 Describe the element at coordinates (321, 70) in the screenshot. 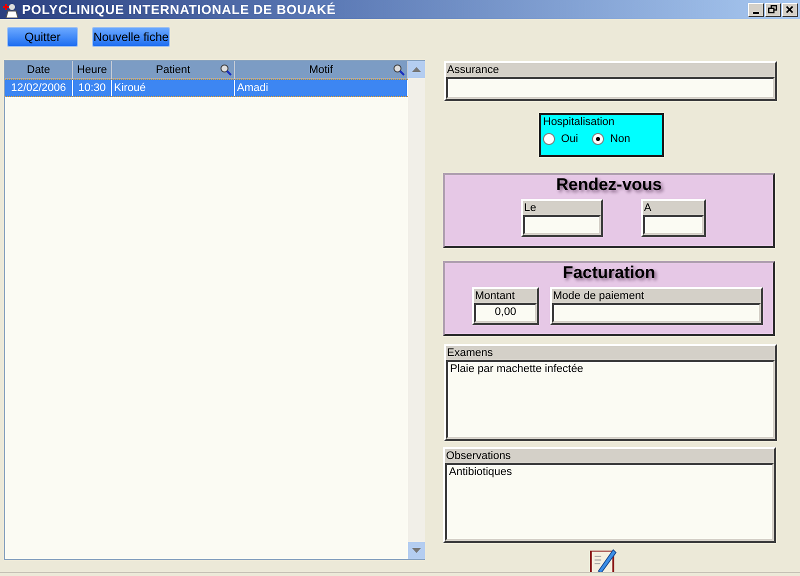

I see `column-label: Motif` at that location.